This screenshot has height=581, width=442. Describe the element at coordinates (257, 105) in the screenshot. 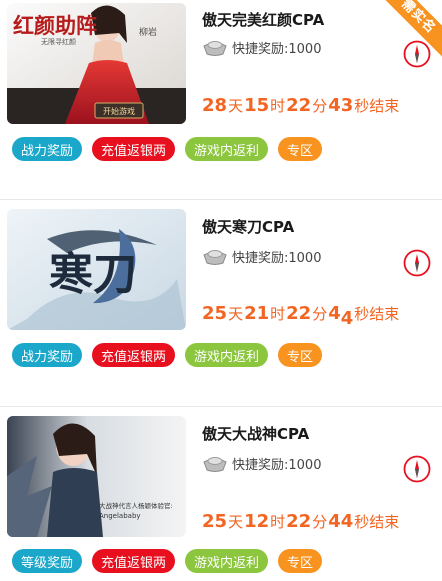

I see `countdown-hours: 15` at that location.